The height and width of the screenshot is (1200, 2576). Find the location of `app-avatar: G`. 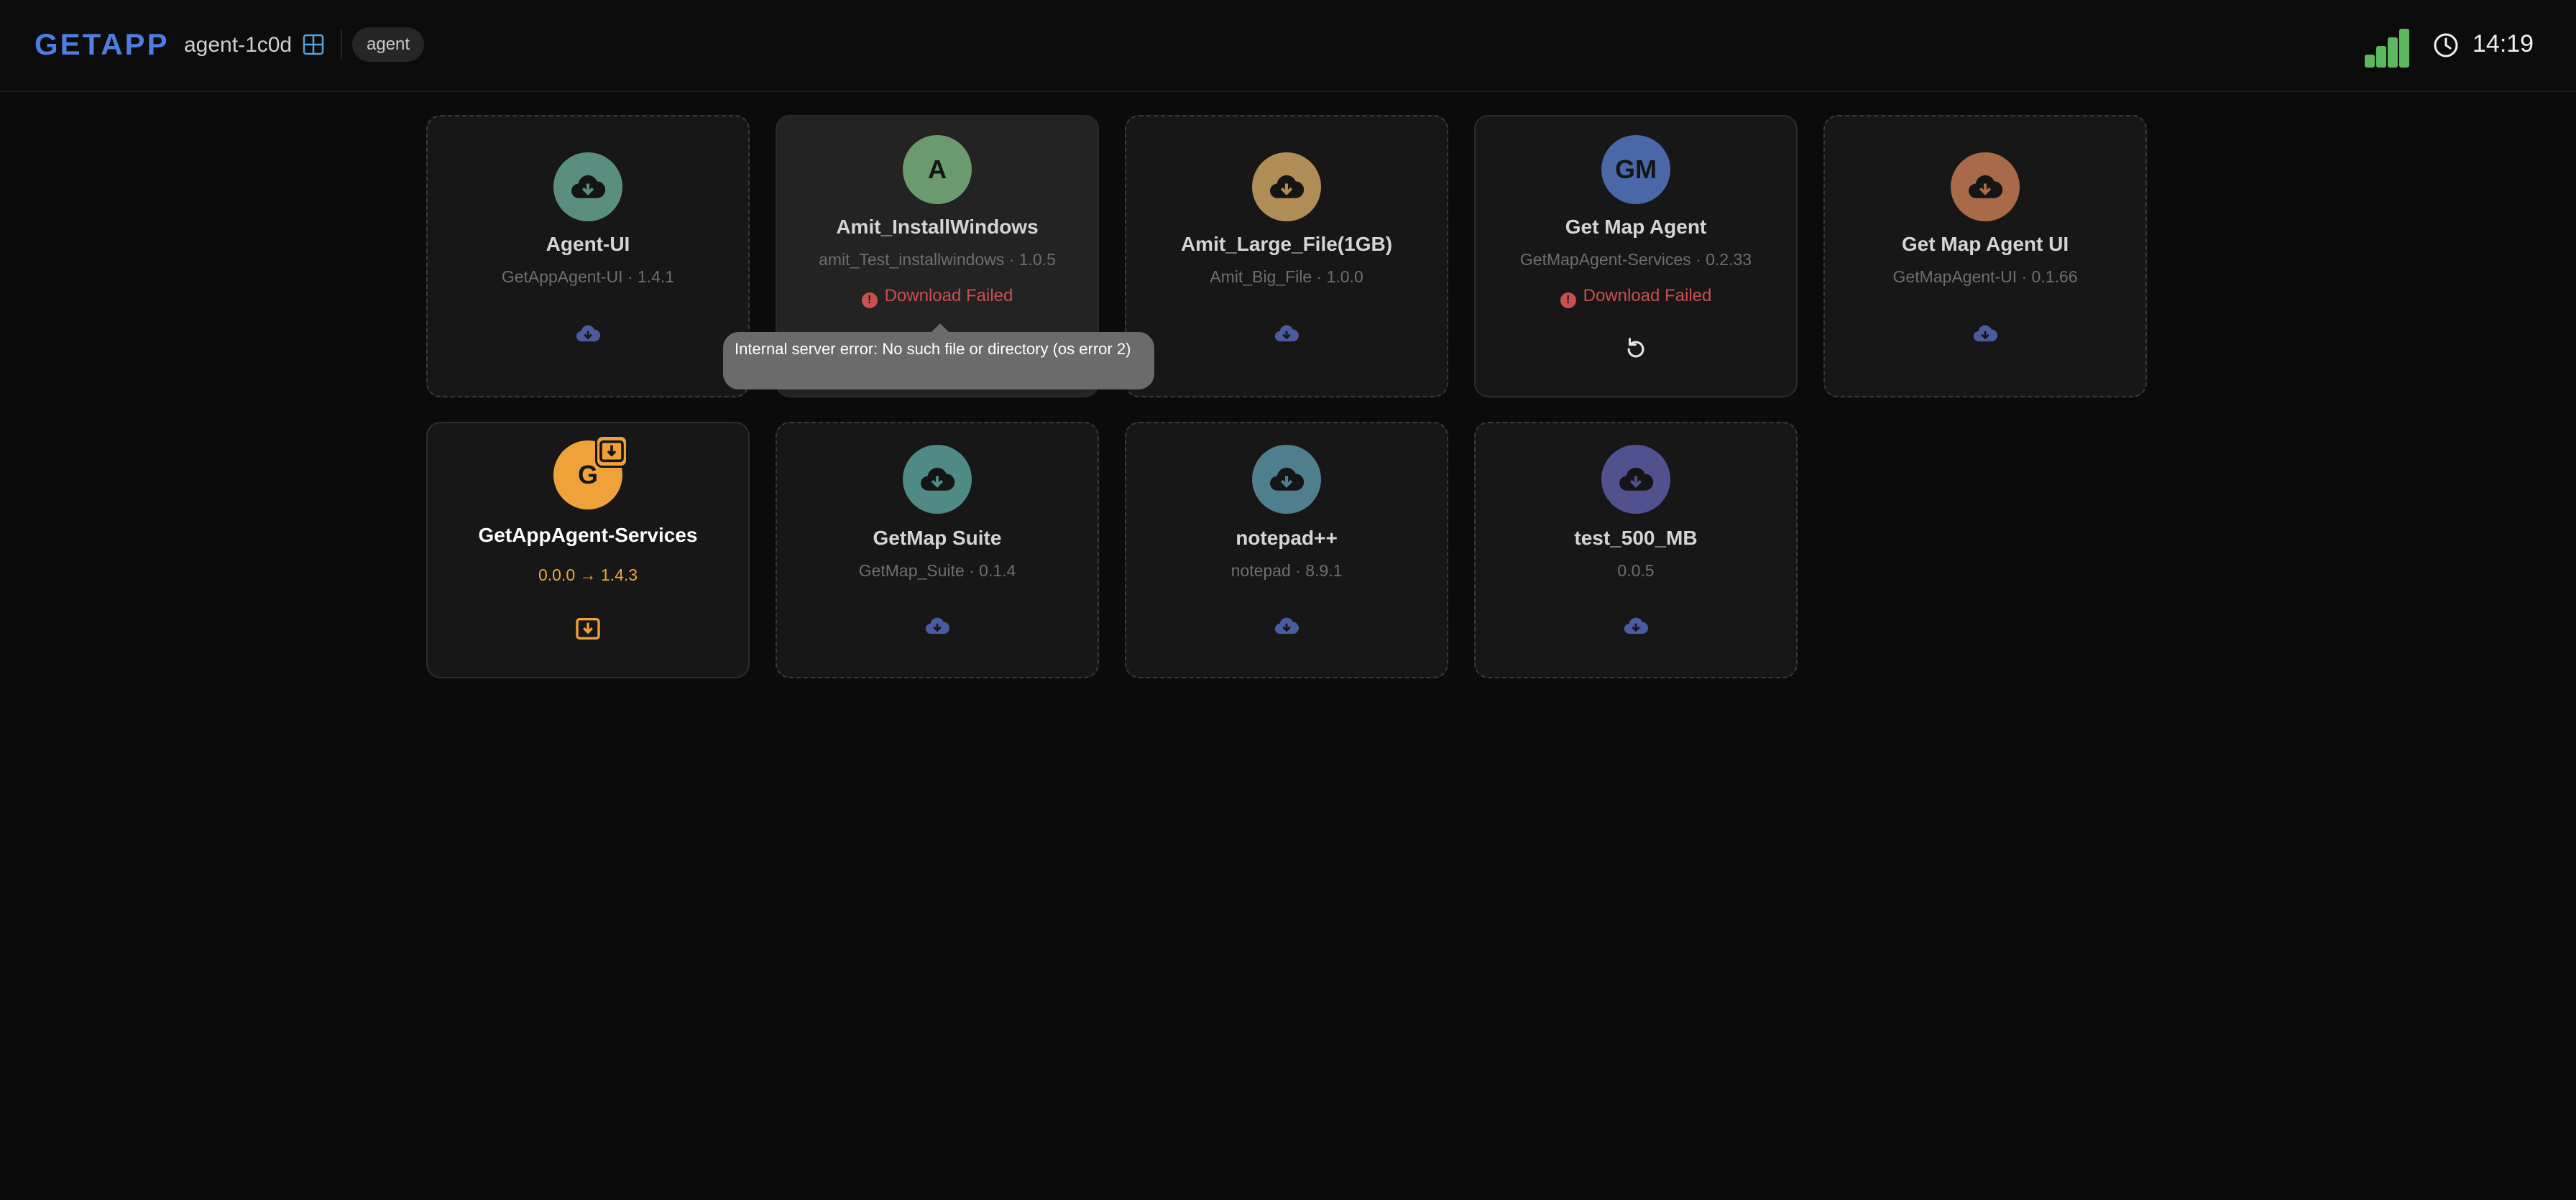

app-avatar: G is located at coordinates (590, 472).